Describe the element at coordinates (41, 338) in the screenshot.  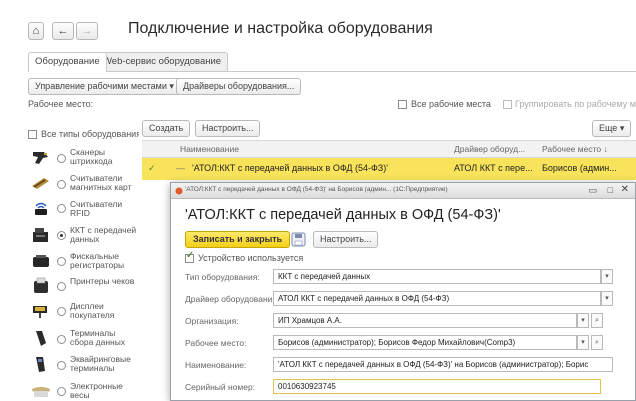
I see `data-terminal-icon` at that location.